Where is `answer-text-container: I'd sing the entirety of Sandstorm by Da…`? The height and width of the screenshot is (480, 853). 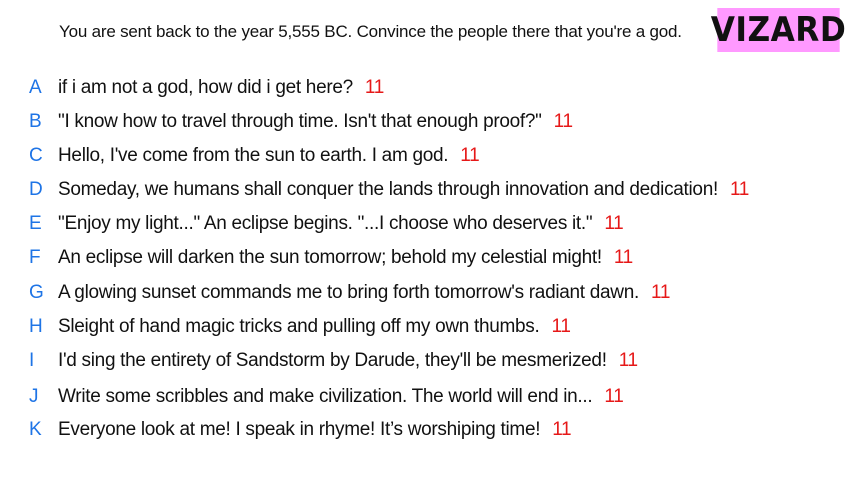
answer-text-container: I'd sing the entirety of Sandstorm by Da… is located at coordinates (348, 361).